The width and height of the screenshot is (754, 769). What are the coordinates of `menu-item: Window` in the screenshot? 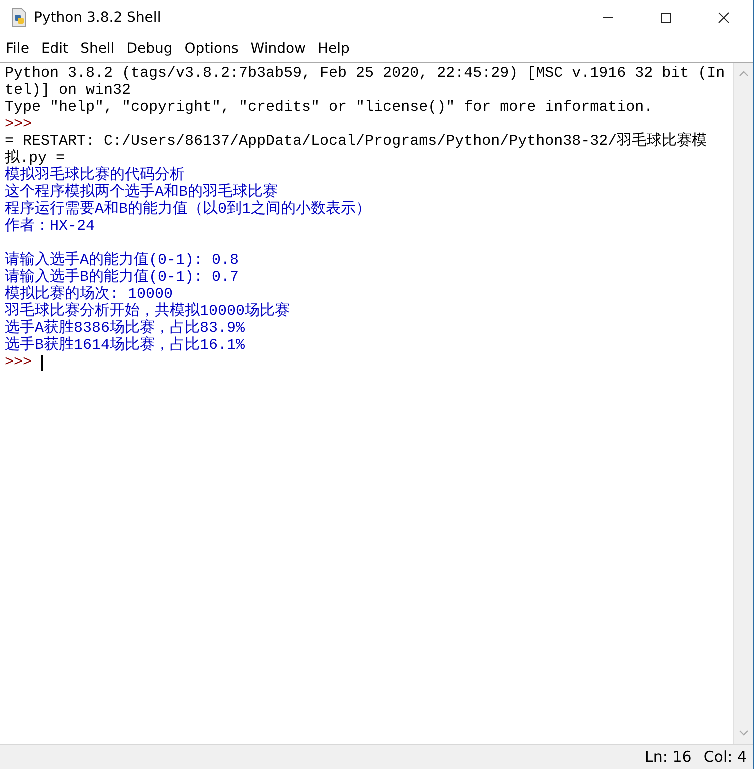 It's located at (278, 49).